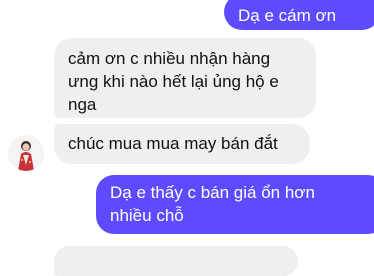 Image resolution: width=374 pixels, height=276 pixels. Describe the element at coordinates (287, 15) in the screenshot. I see `message-text: Dạ e cám ơn` at that location.